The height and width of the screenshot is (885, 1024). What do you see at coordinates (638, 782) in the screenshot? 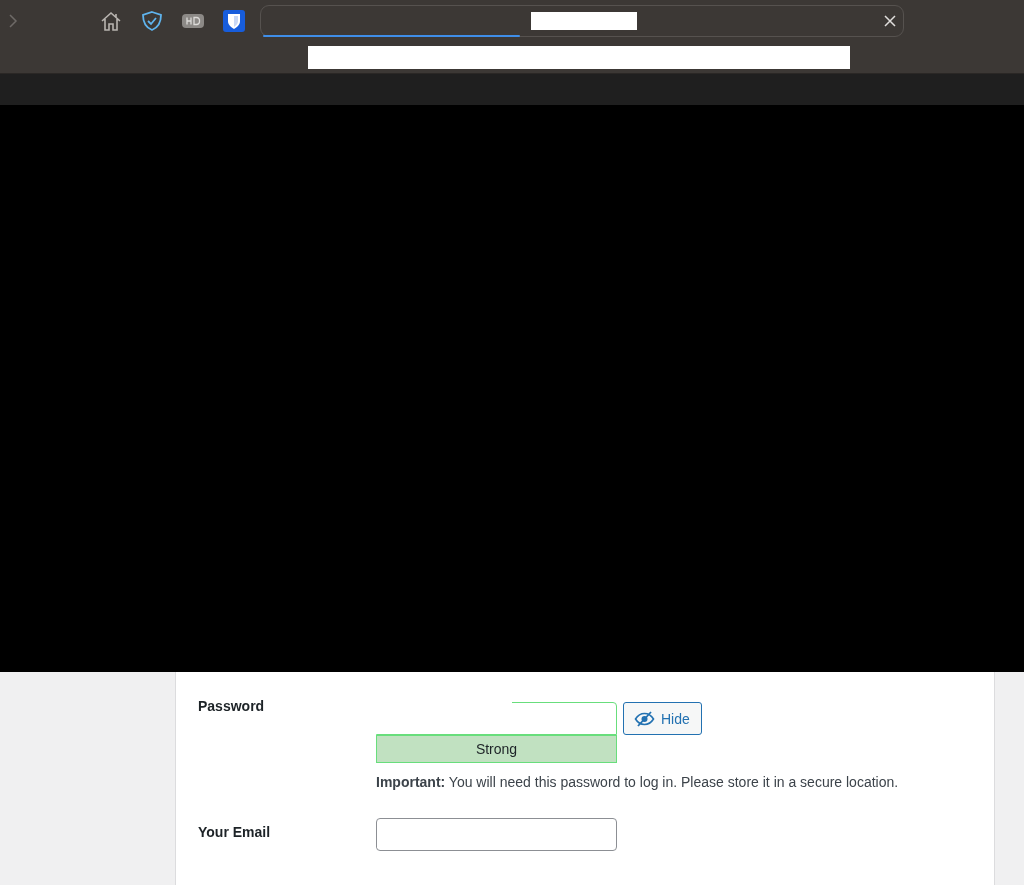
I see `notice-text: Important: You will need this password to log in. Please store it in a secure location.` at bounding box center [638, 782].